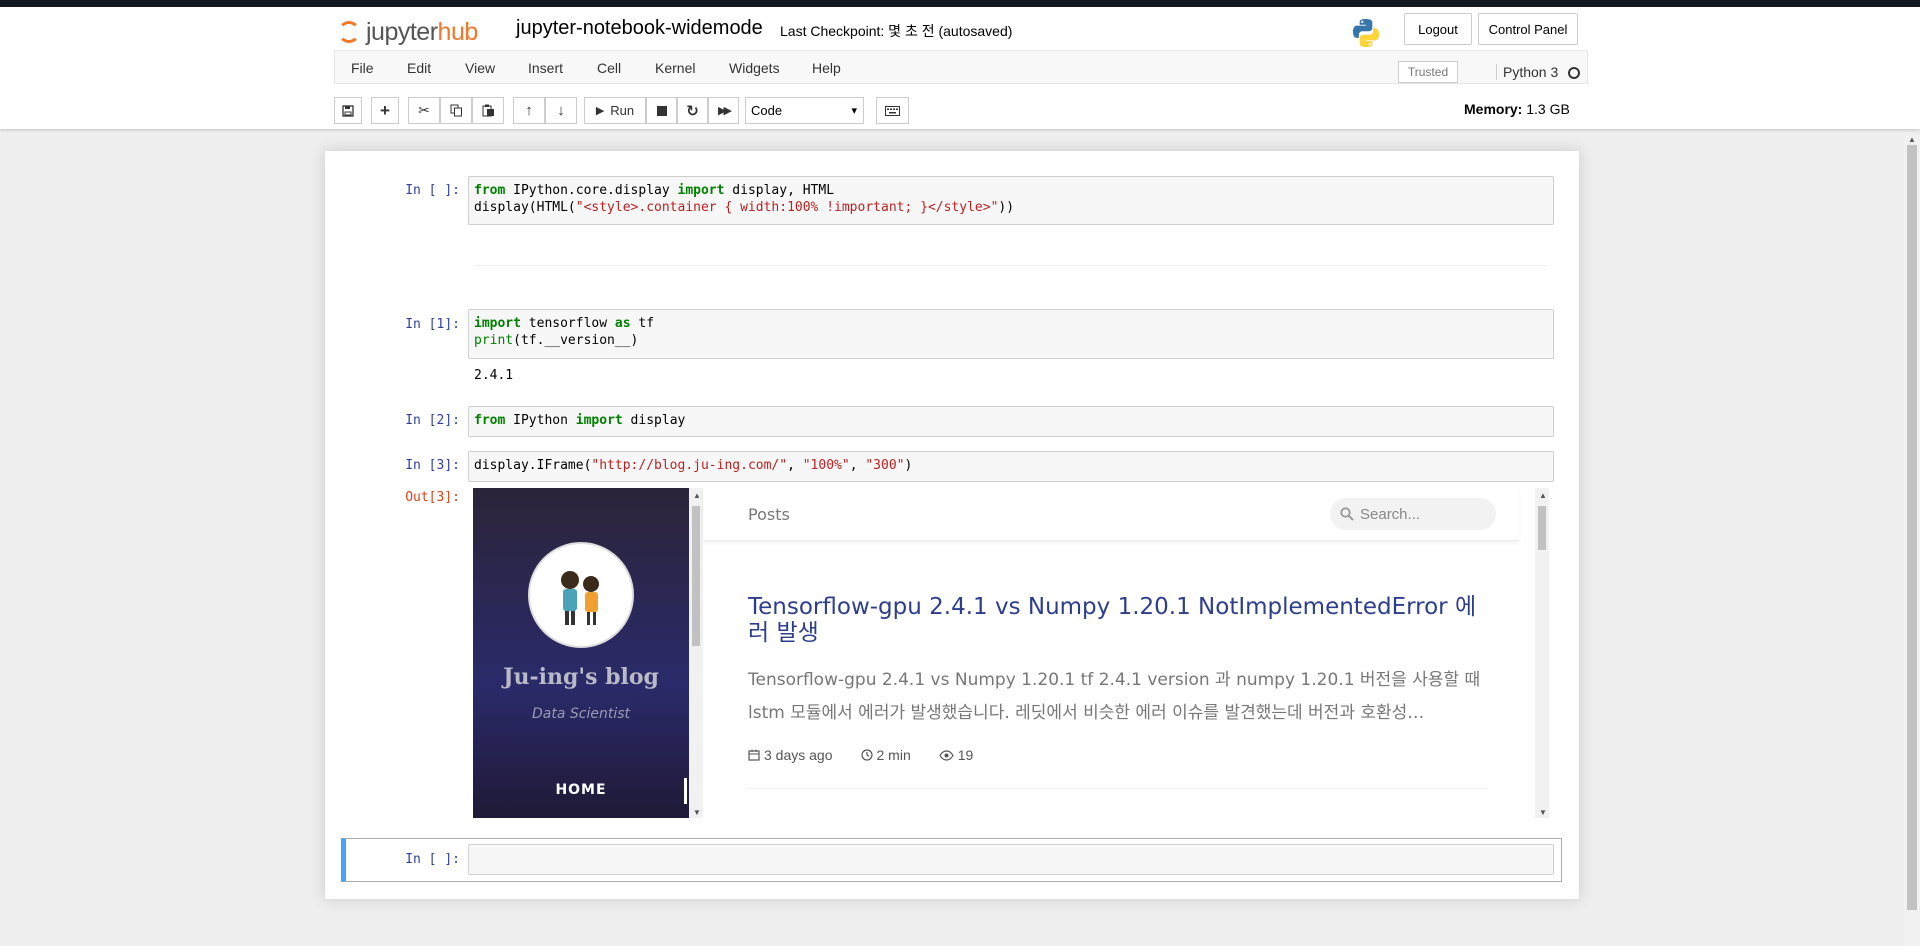 The width and height of the screenshot is (1920, 946). I want to click on move-down-button: ↓, so click(561, 110).